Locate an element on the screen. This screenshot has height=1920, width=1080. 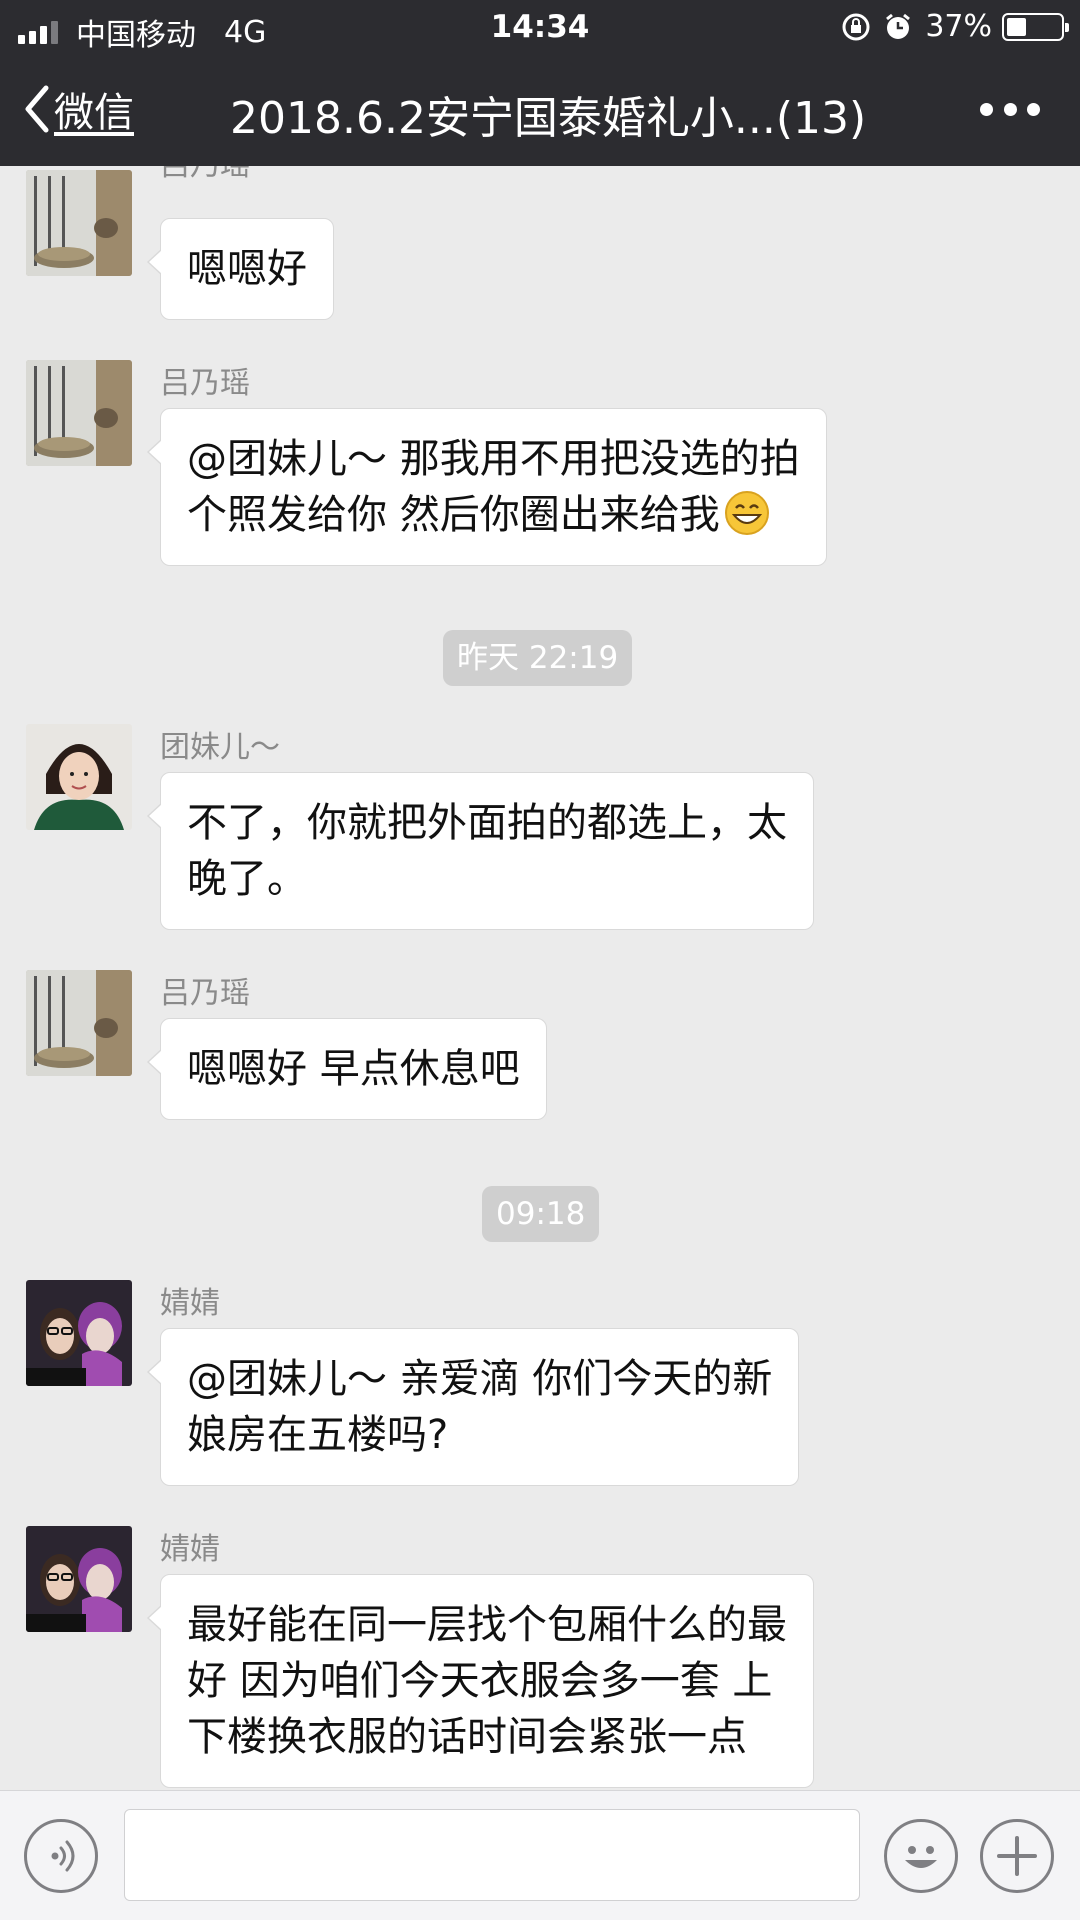
avatar-tuan-meier is located at coordinates (79, 777).